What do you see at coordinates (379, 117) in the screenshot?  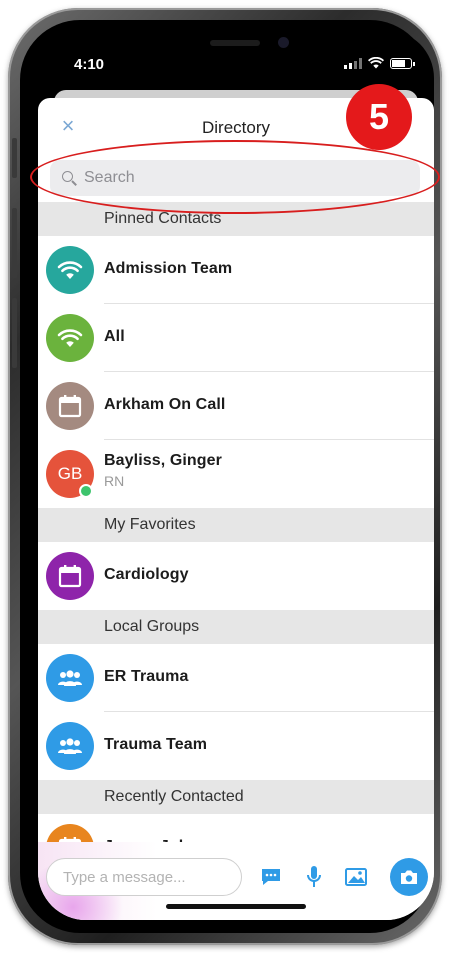 I see `step-badge: 5` at bounding box center [379, 117].